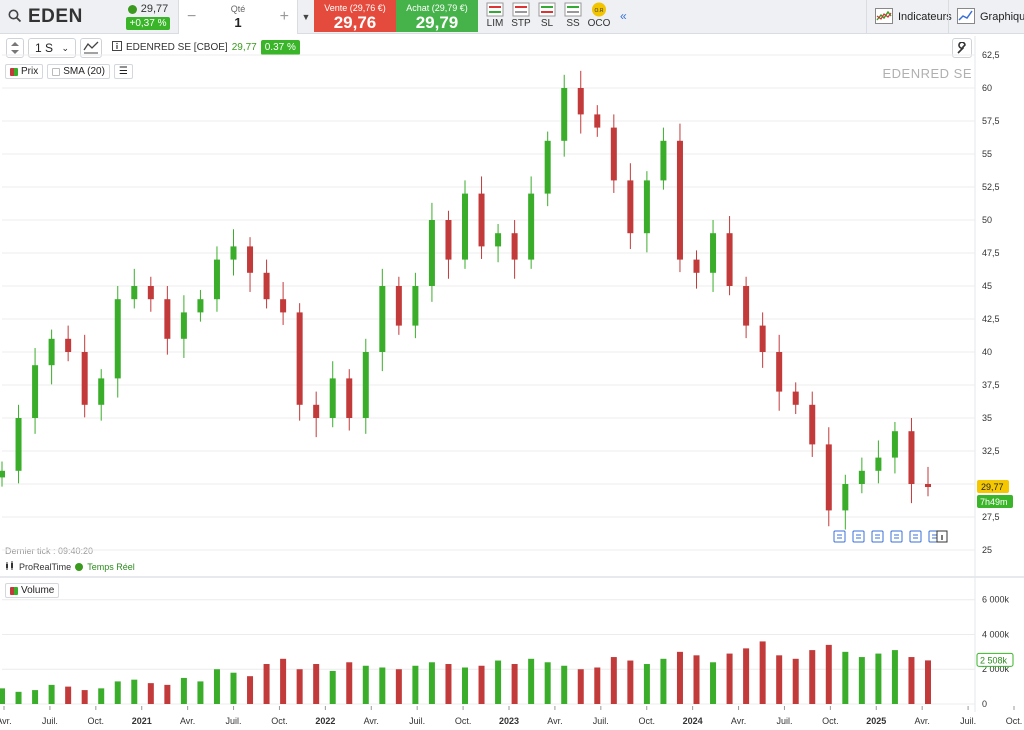 This screenshot has width=1024, height=730. What do you see at coordinates (142, 721) in the screenshot?
I see `x-tick-label: 2021` at bounding box center [142, 721].